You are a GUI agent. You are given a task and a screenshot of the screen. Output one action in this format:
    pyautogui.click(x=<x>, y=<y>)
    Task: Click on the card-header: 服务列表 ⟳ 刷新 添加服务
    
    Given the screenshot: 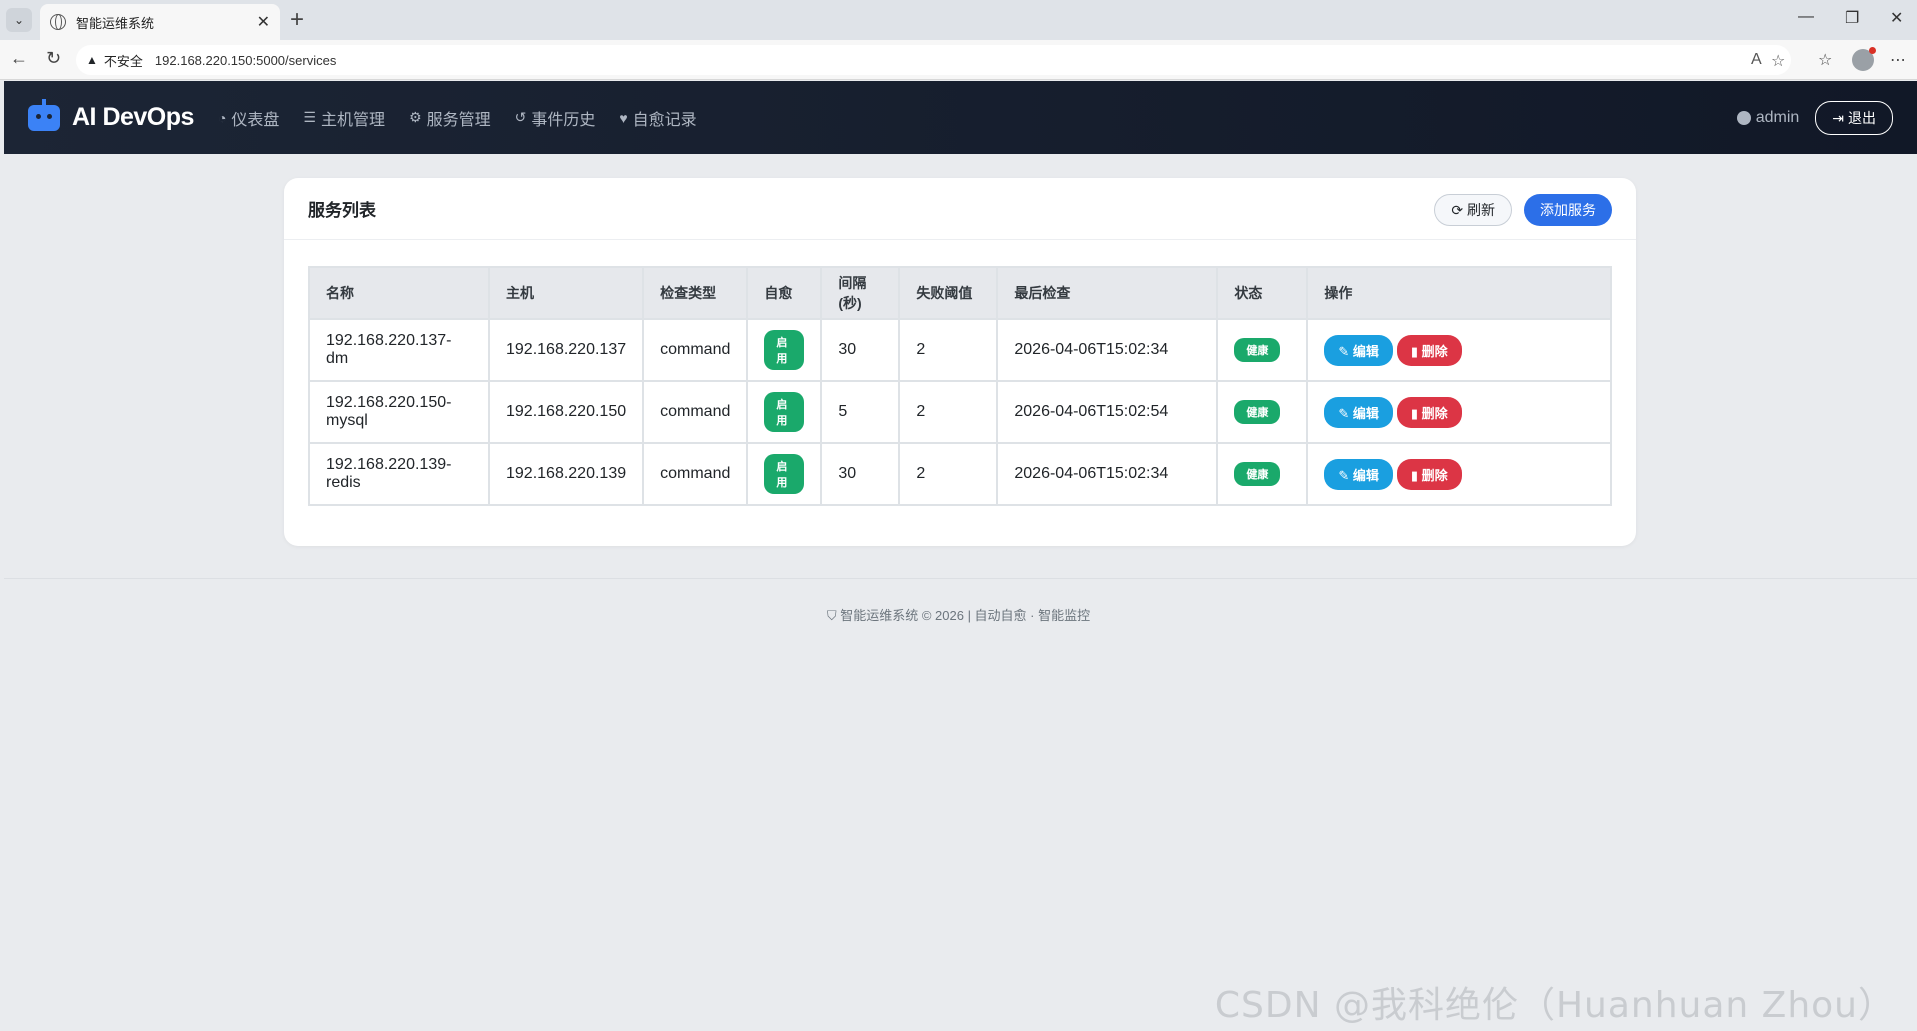 What is the action you would take?
    pyautogui.click(x=960, y=209)
    